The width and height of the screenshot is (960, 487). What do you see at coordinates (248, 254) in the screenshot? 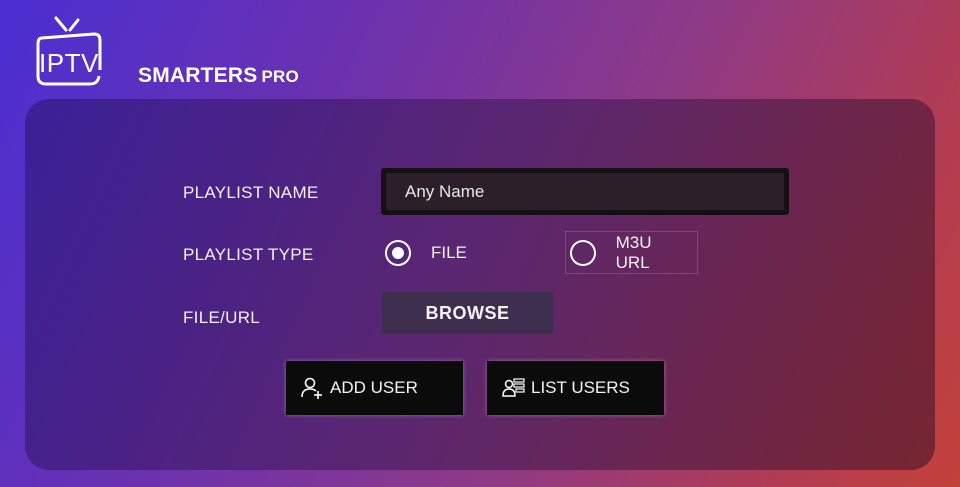
I see `playlist-type-label: PLAYLIST TYPE` at bounding box center [248, 254].